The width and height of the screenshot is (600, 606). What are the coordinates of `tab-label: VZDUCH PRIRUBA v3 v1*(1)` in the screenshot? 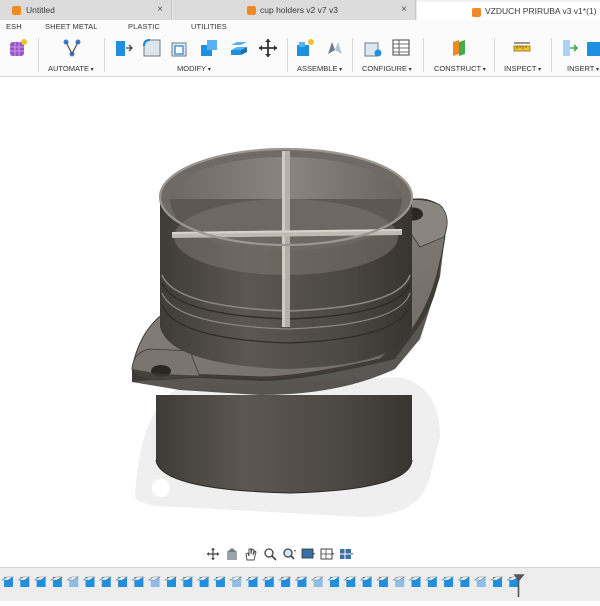 It's located at (541, 11).